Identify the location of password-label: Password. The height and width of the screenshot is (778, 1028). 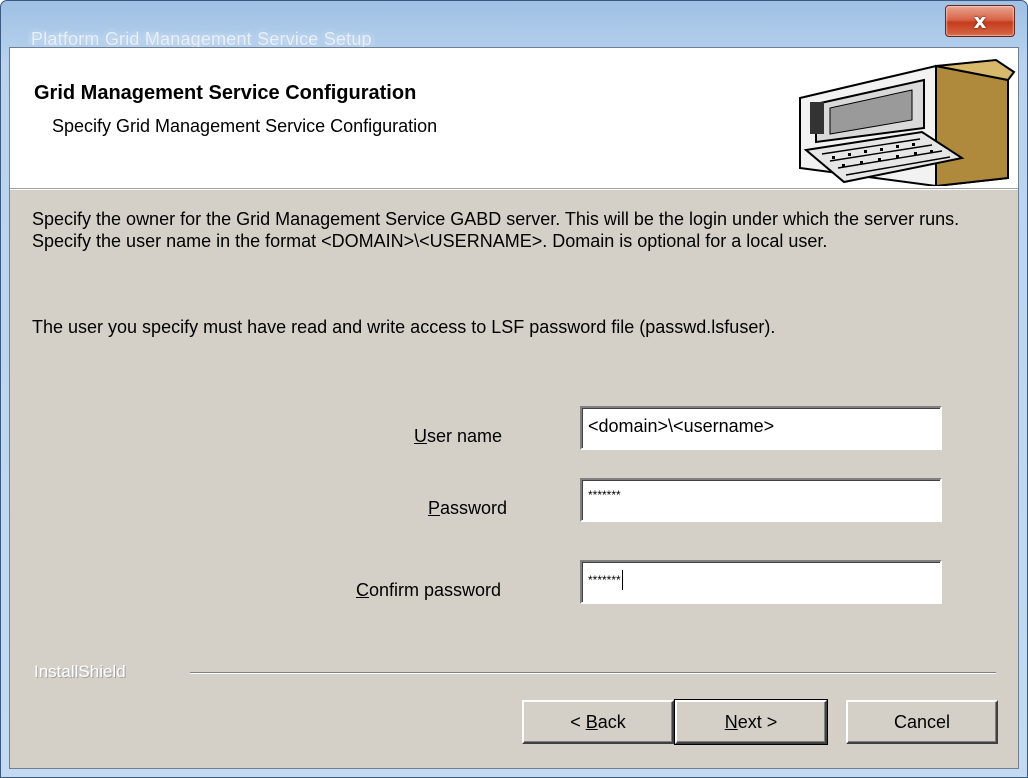
(468, 508).